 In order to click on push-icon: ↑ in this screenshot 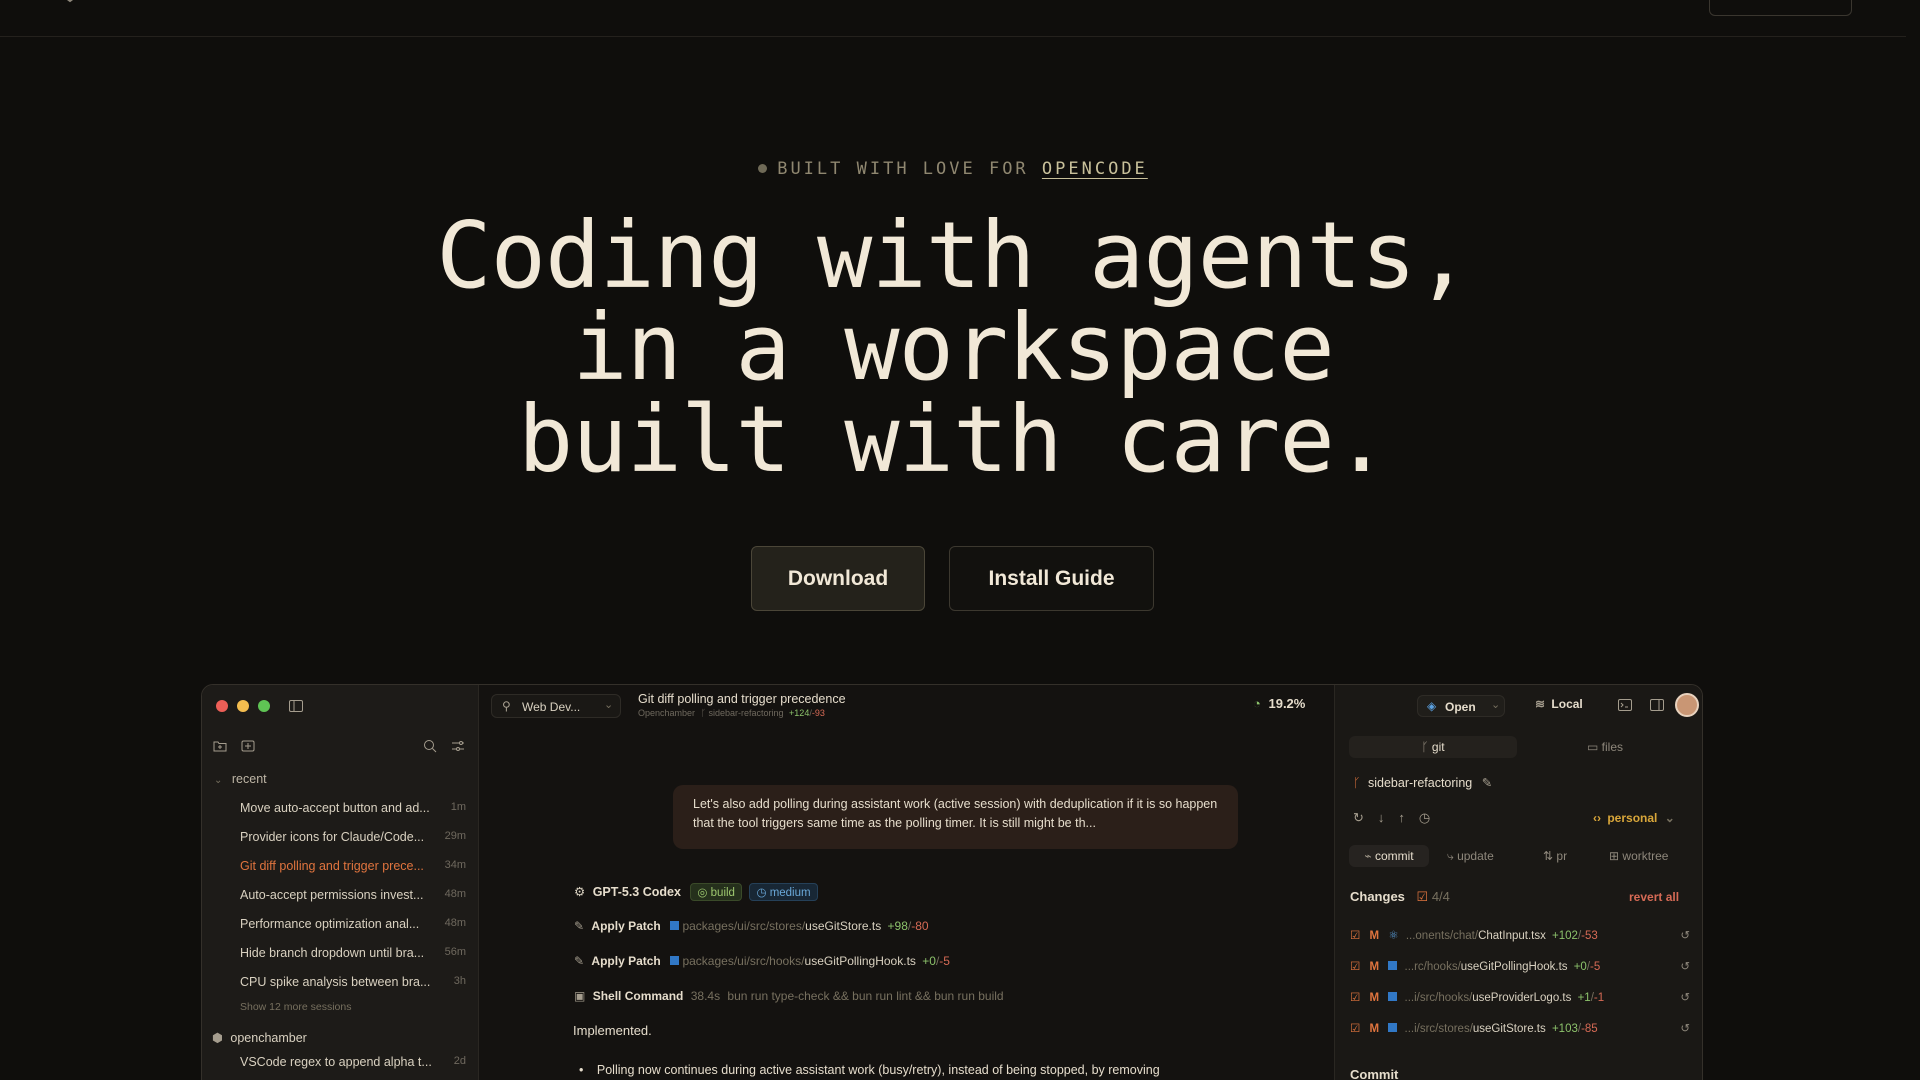, I will do `click(1408, 817)`.